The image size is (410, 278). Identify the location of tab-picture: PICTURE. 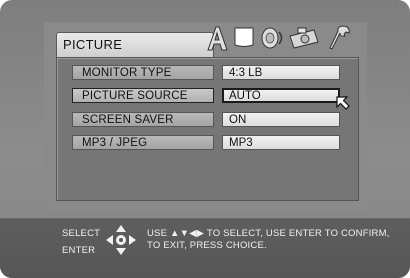
(135, 44).